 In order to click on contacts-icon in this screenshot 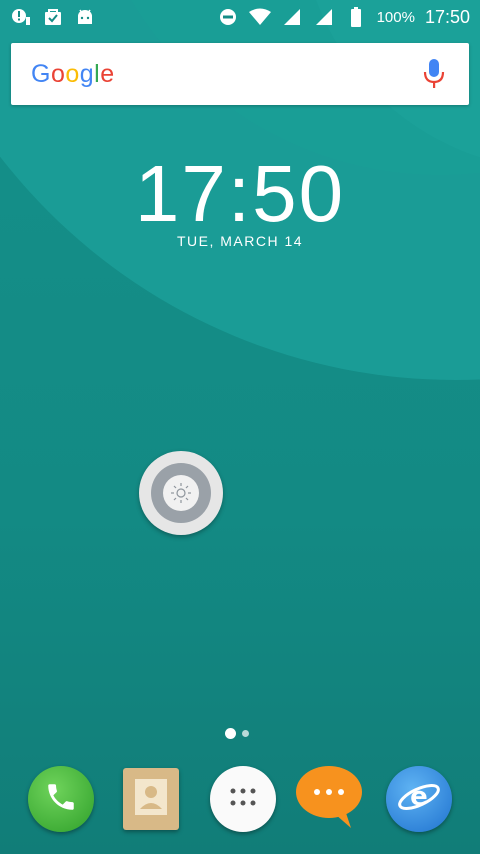, I will do `click(151, 799)`.